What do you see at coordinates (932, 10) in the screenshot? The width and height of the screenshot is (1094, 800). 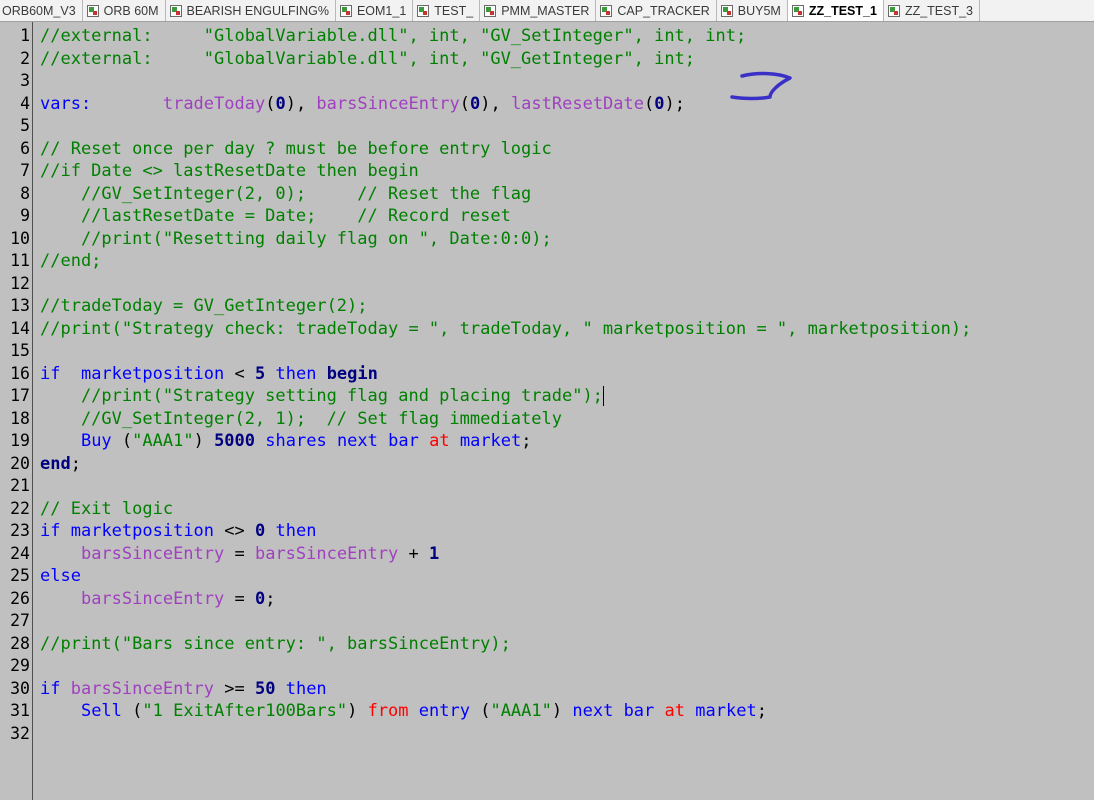 I see `tab-zz-test-3: ZZ_TEST_3` at bounding box center [932, 10].